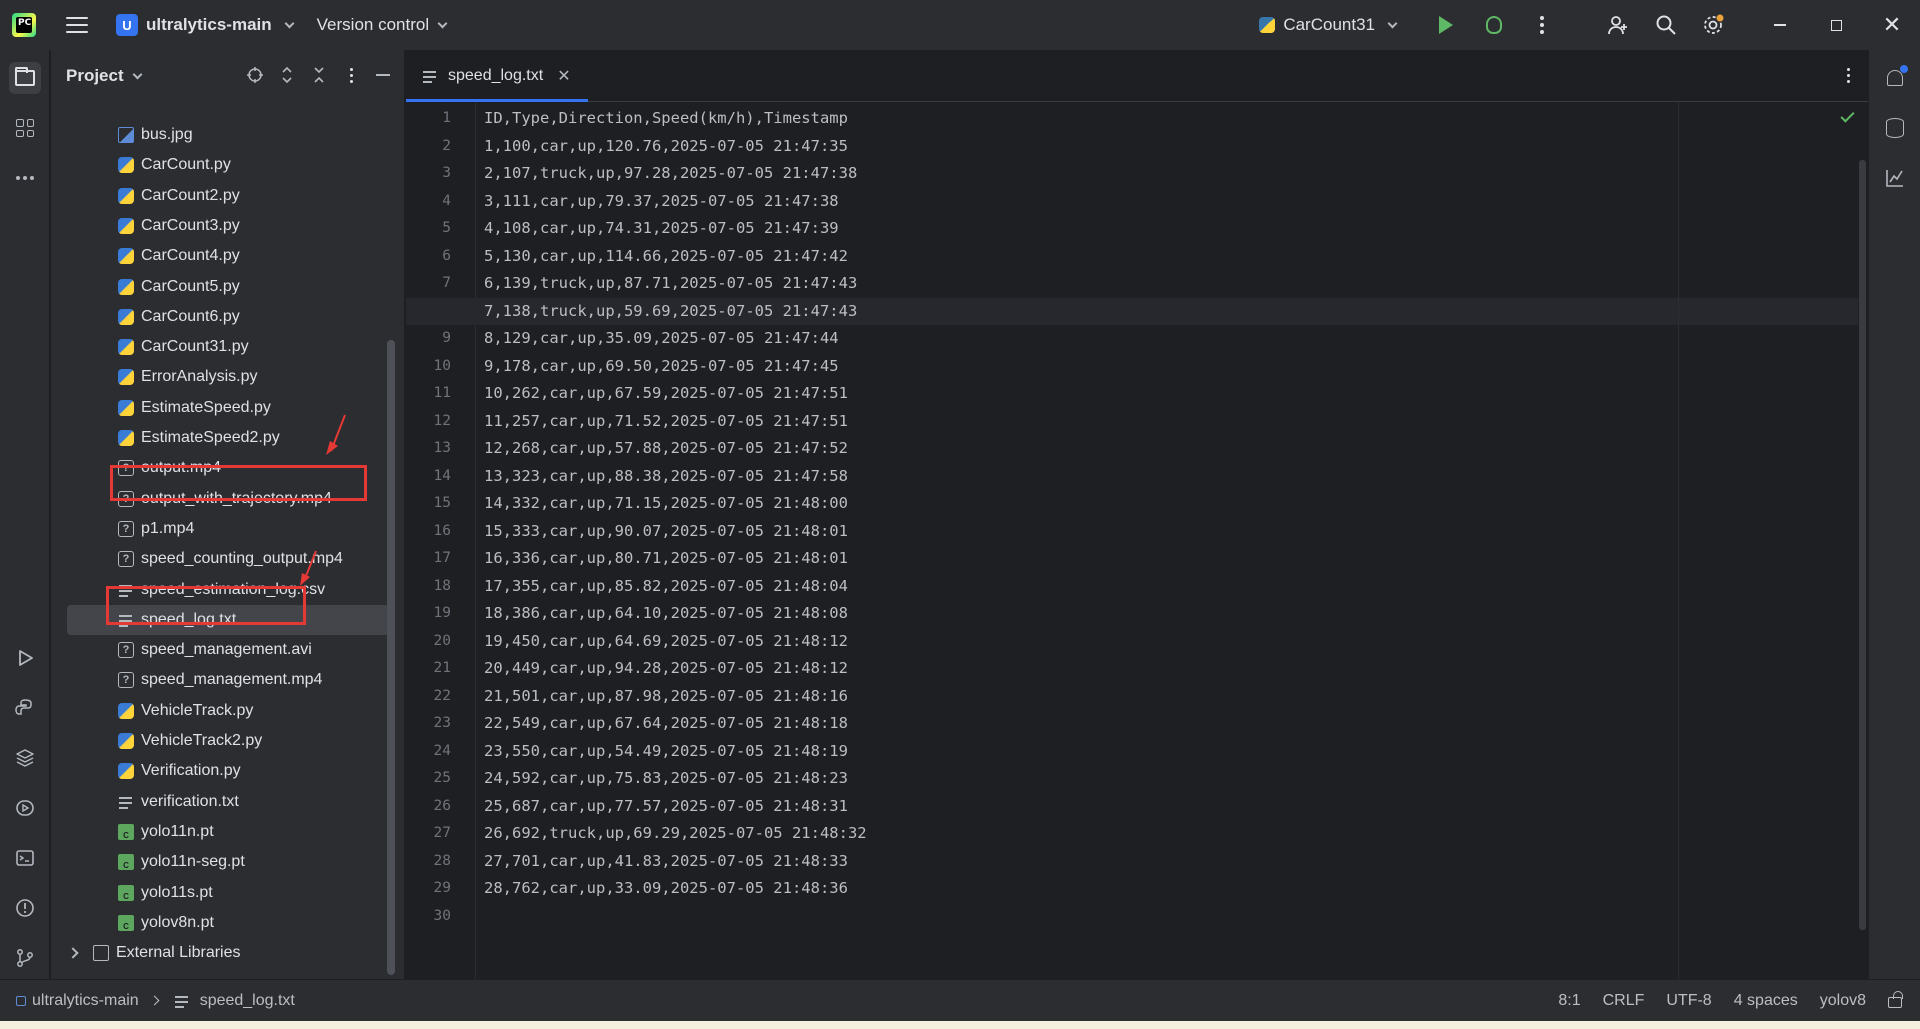  Describe the element at coordinates (73, 953) in the screenshot. I see `chevron-right-icon` at that location.